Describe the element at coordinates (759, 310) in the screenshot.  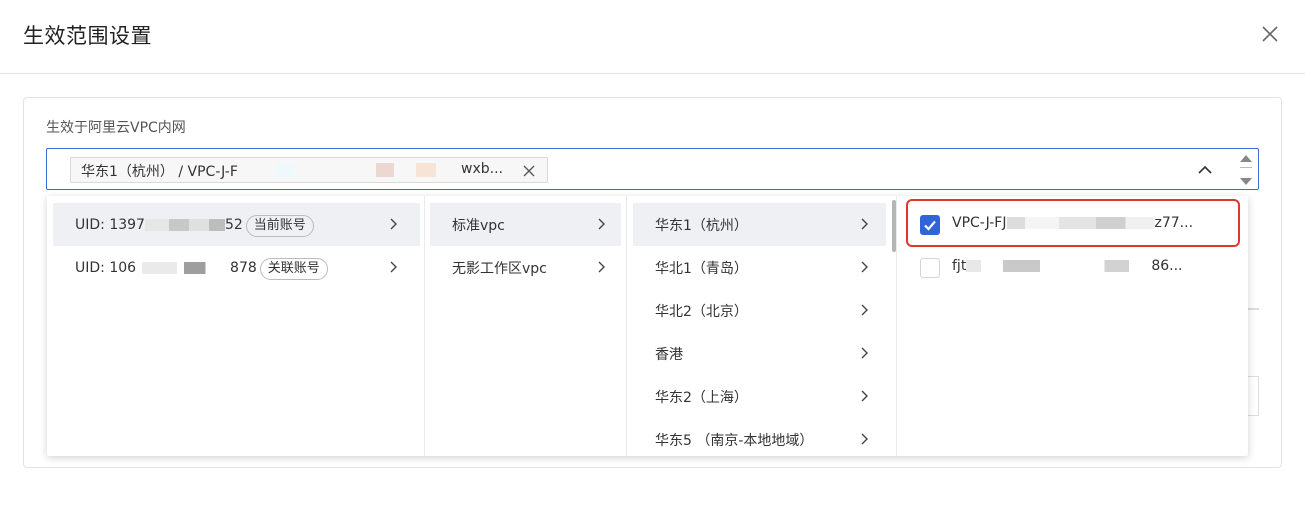
I see `region-item: 华北2（北京）` at that location.